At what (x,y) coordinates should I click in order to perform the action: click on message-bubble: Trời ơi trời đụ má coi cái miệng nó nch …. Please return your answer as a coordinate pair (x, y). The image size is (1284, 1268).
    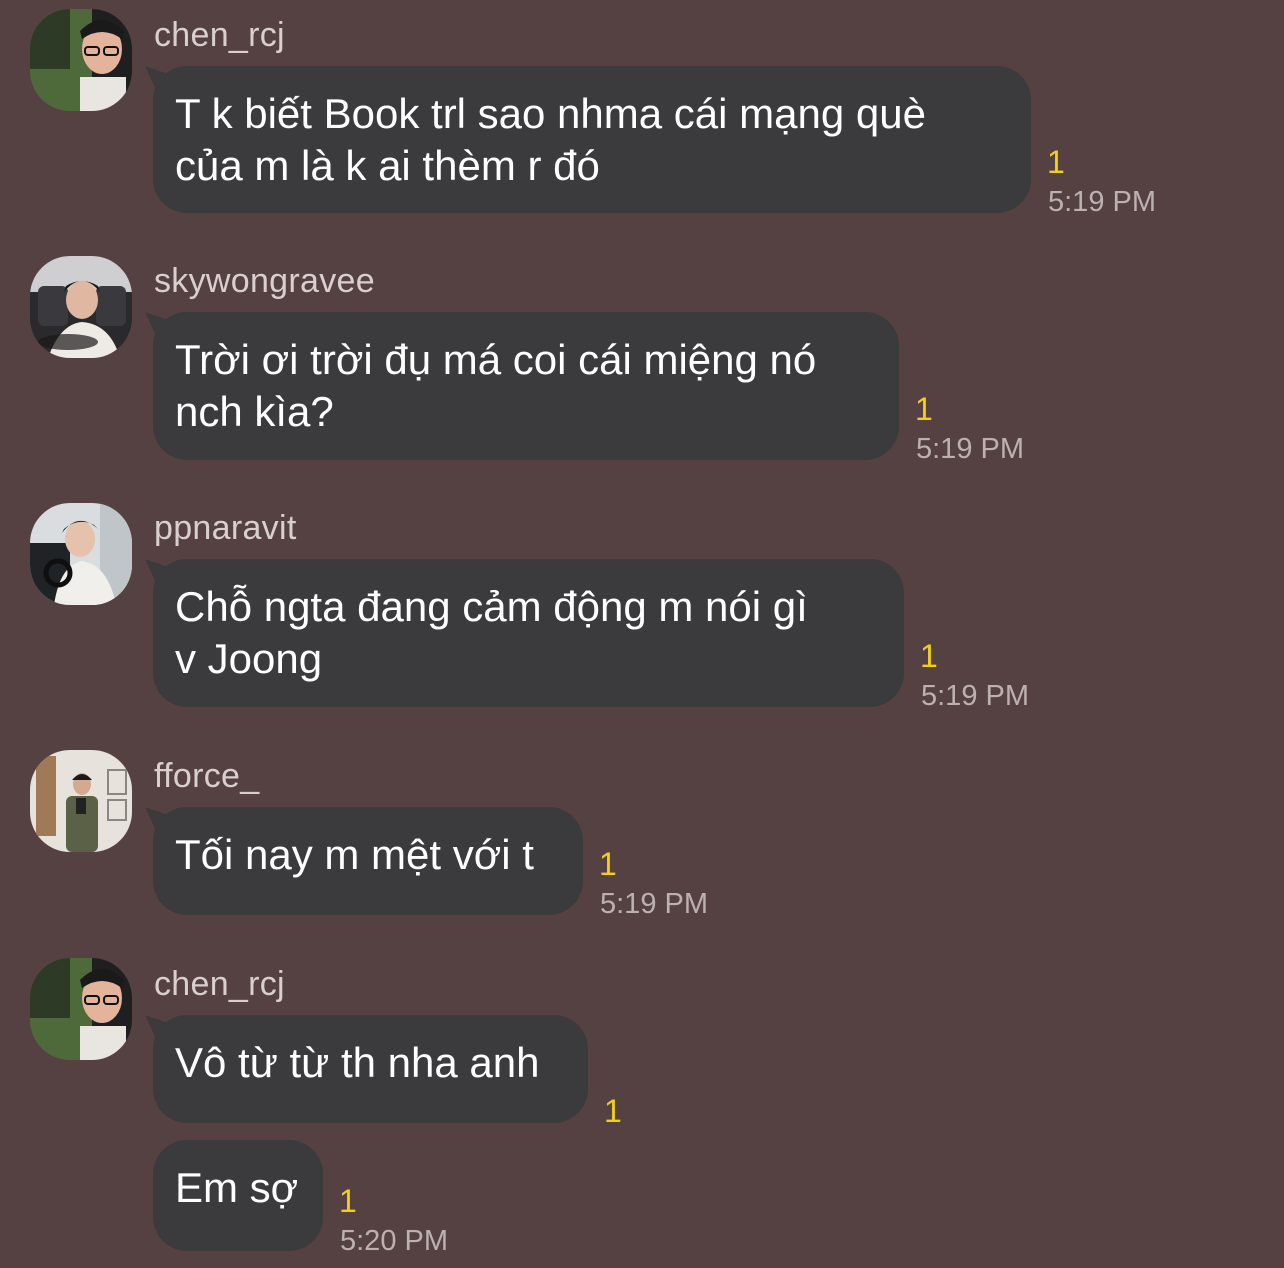
    Looking at the image, I should click on (526, 386).